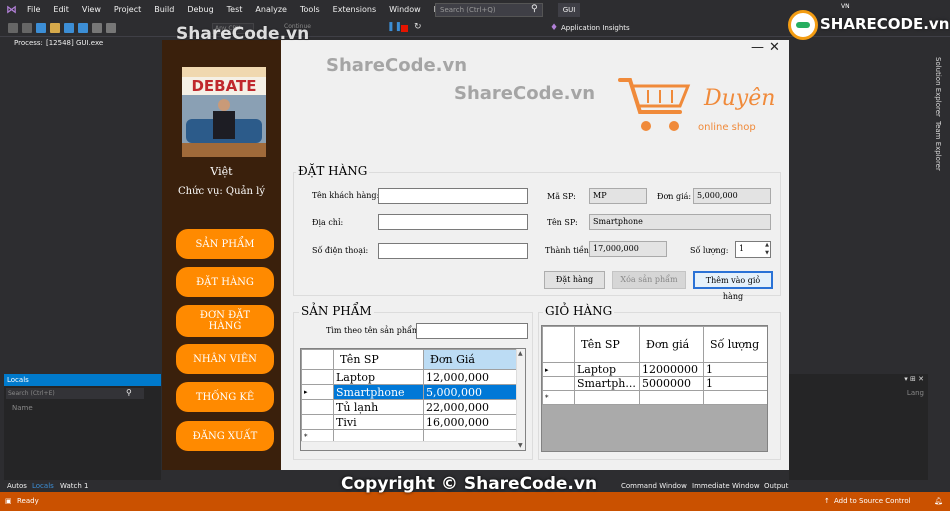 This screenshot has width=950, height=511. What do you see at coordinates (13, 28) in the screenshot?
I see `nav-back-icon` at bounding box center [13, 28].